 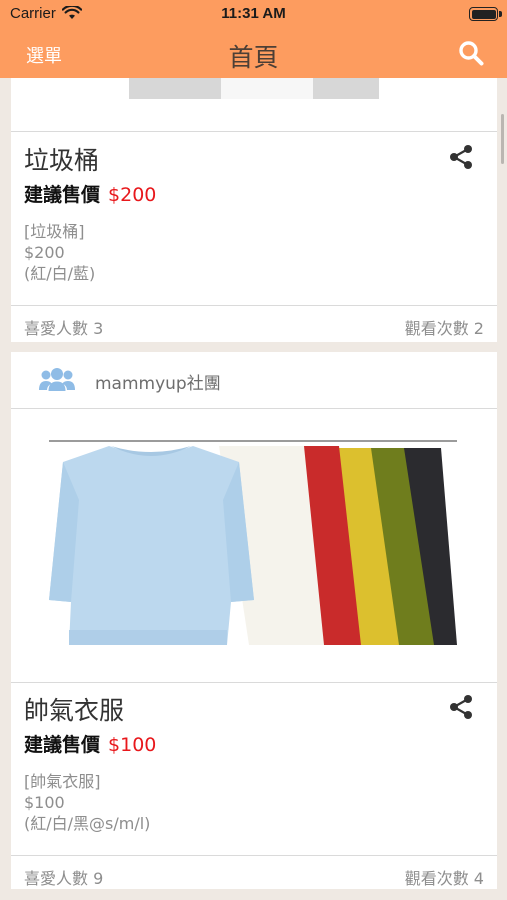 I want to click on product-image, so click(x=254, y=88).